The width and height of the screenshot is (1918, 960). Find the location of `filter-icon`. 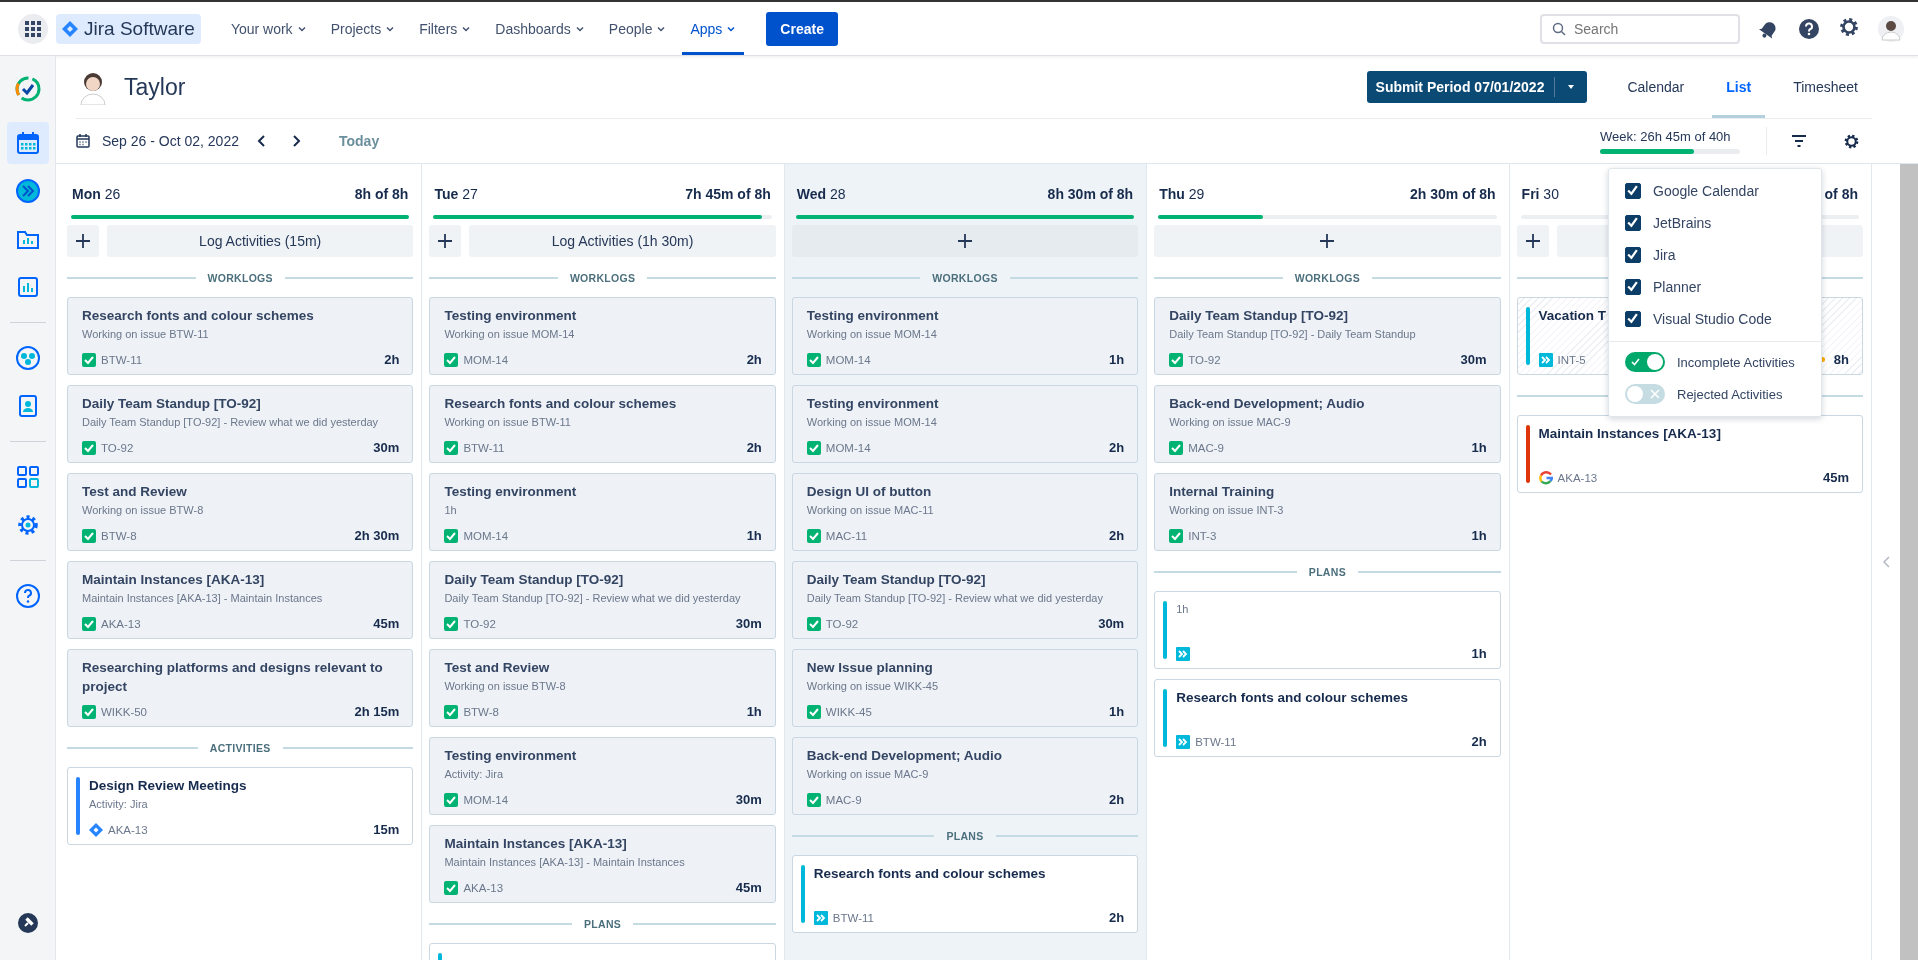

filter-icon is located at coordinates (1799, 141).